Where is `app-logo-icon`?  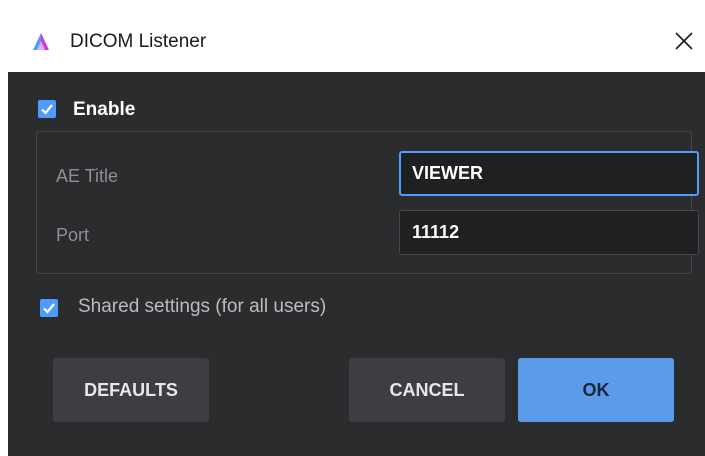 app-logo-icon is located at coordinates (41, 41).